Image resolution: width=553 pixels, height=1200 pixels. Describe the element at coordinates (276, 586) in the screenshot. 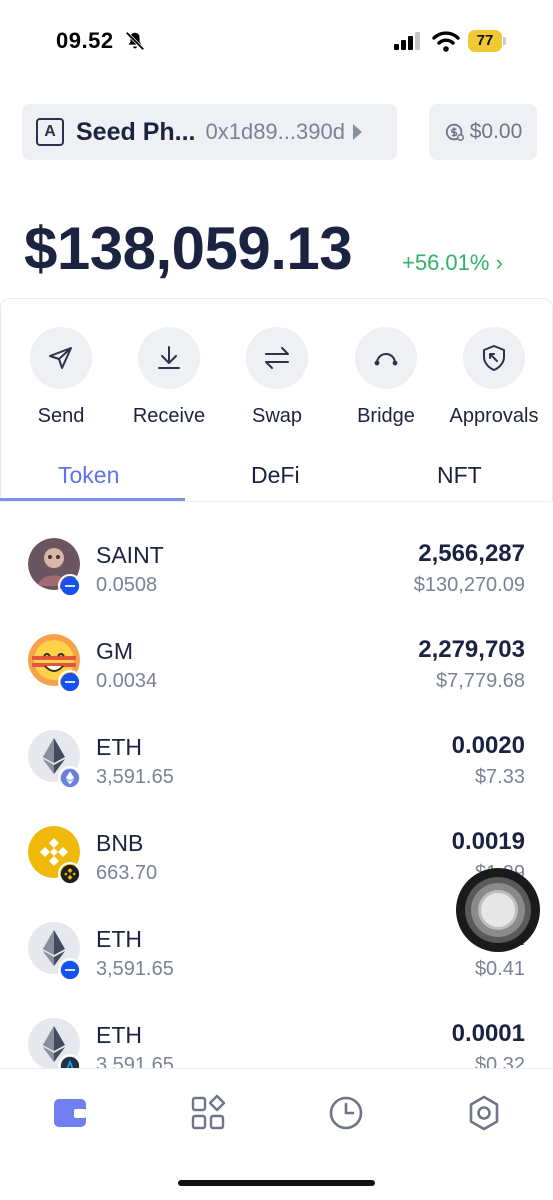

I see `token-row-saint: SAINT 0.0508 2,566,287 $130,270.09` at that location.